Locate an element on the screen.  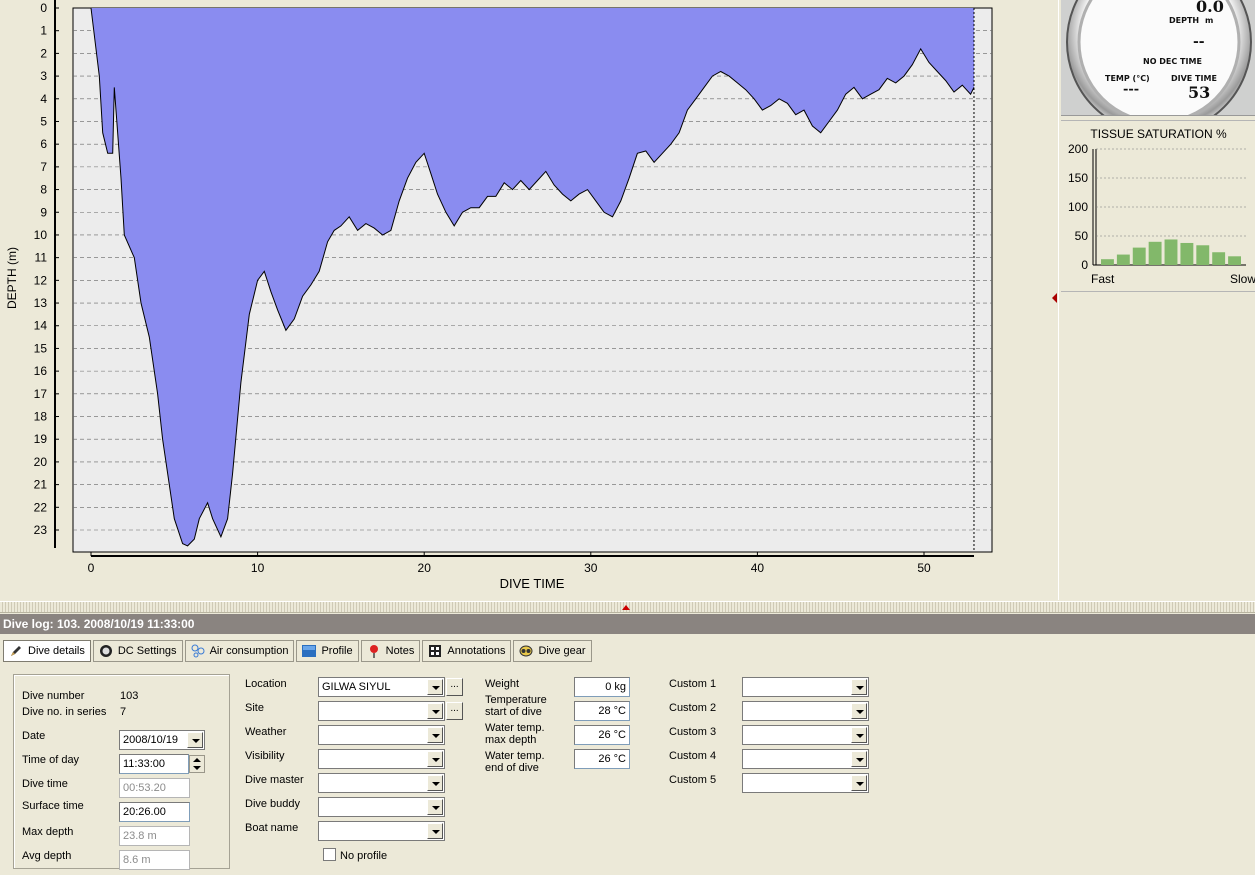
dive-time-field: 00:53.20 is located at coordinates (154, 788).